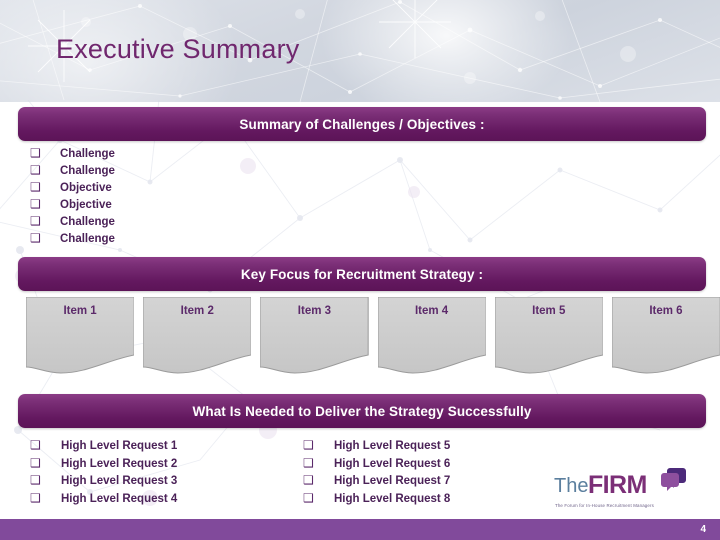  What do you see at coordinates (119, 498) in the screenshot?
I see `list-item-label: High Level Request 4` at bounding box center [119, 498].